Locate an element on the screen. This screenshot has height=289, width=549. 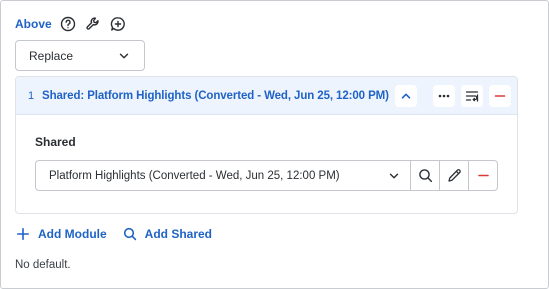
add-shared-button: Add Shared is located at coordinates (167, 234).